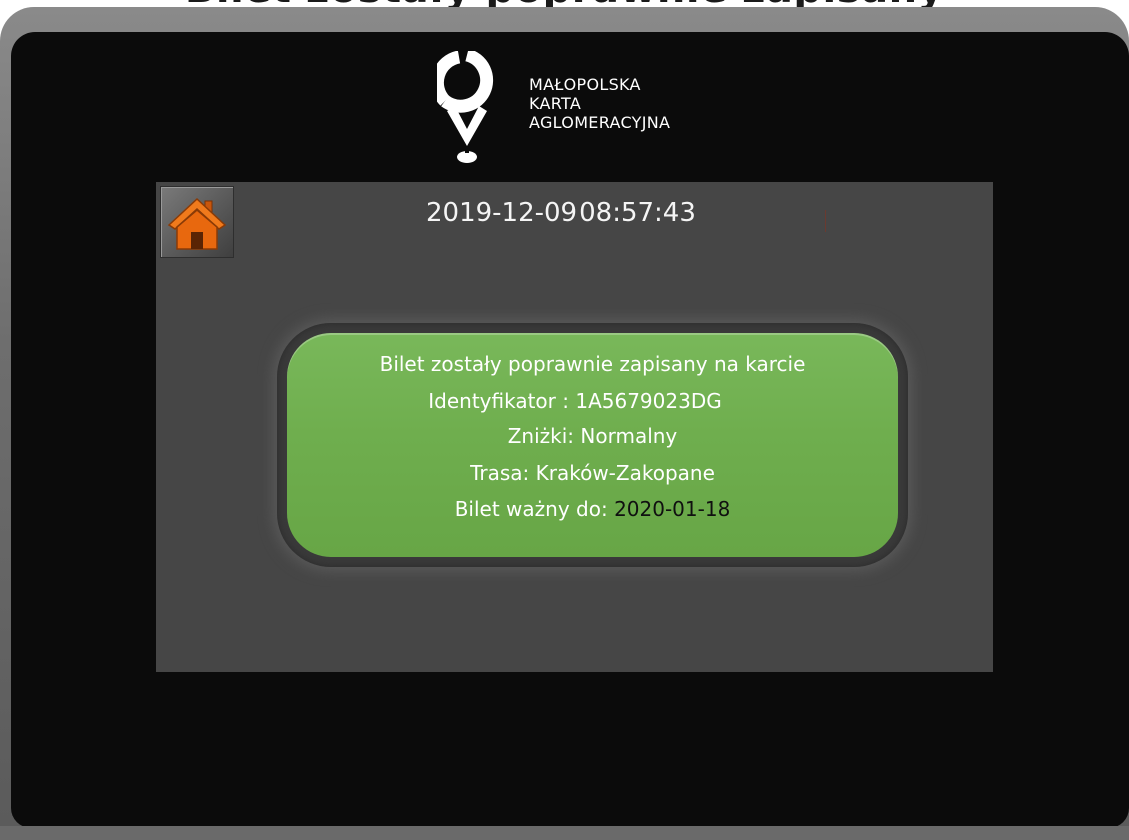 This screenshot has width=1129, height=840. What do you see at coordinates (600, 122) in the screenshot?
I see `logo-line-3: AGLOMERACYJNA` at bounding box center [600, 122].